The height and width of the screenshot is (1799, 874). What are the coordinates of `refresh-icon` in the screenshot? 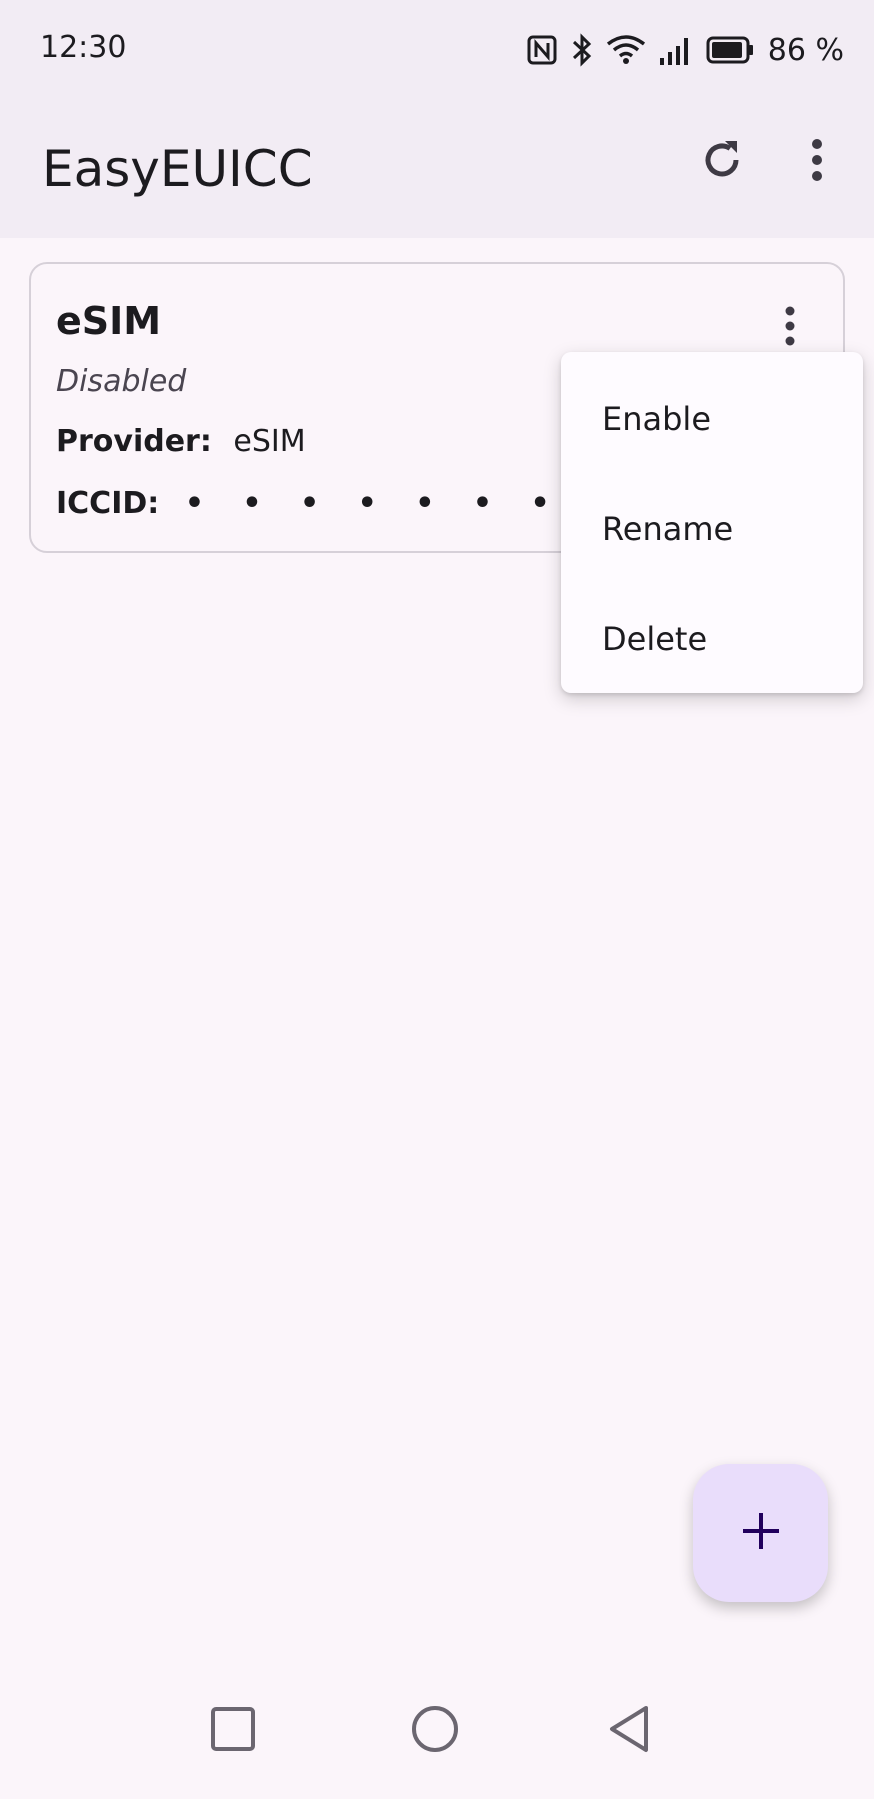 It's located at (722, 162).